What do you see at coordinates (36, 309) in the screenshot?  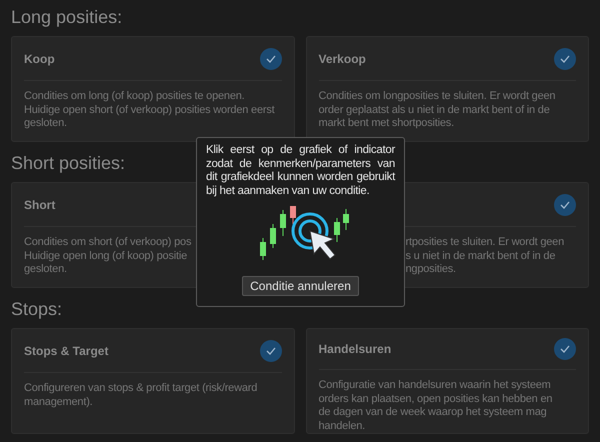 I see `section-heading: Stops:` at bounding box center [36, 309].